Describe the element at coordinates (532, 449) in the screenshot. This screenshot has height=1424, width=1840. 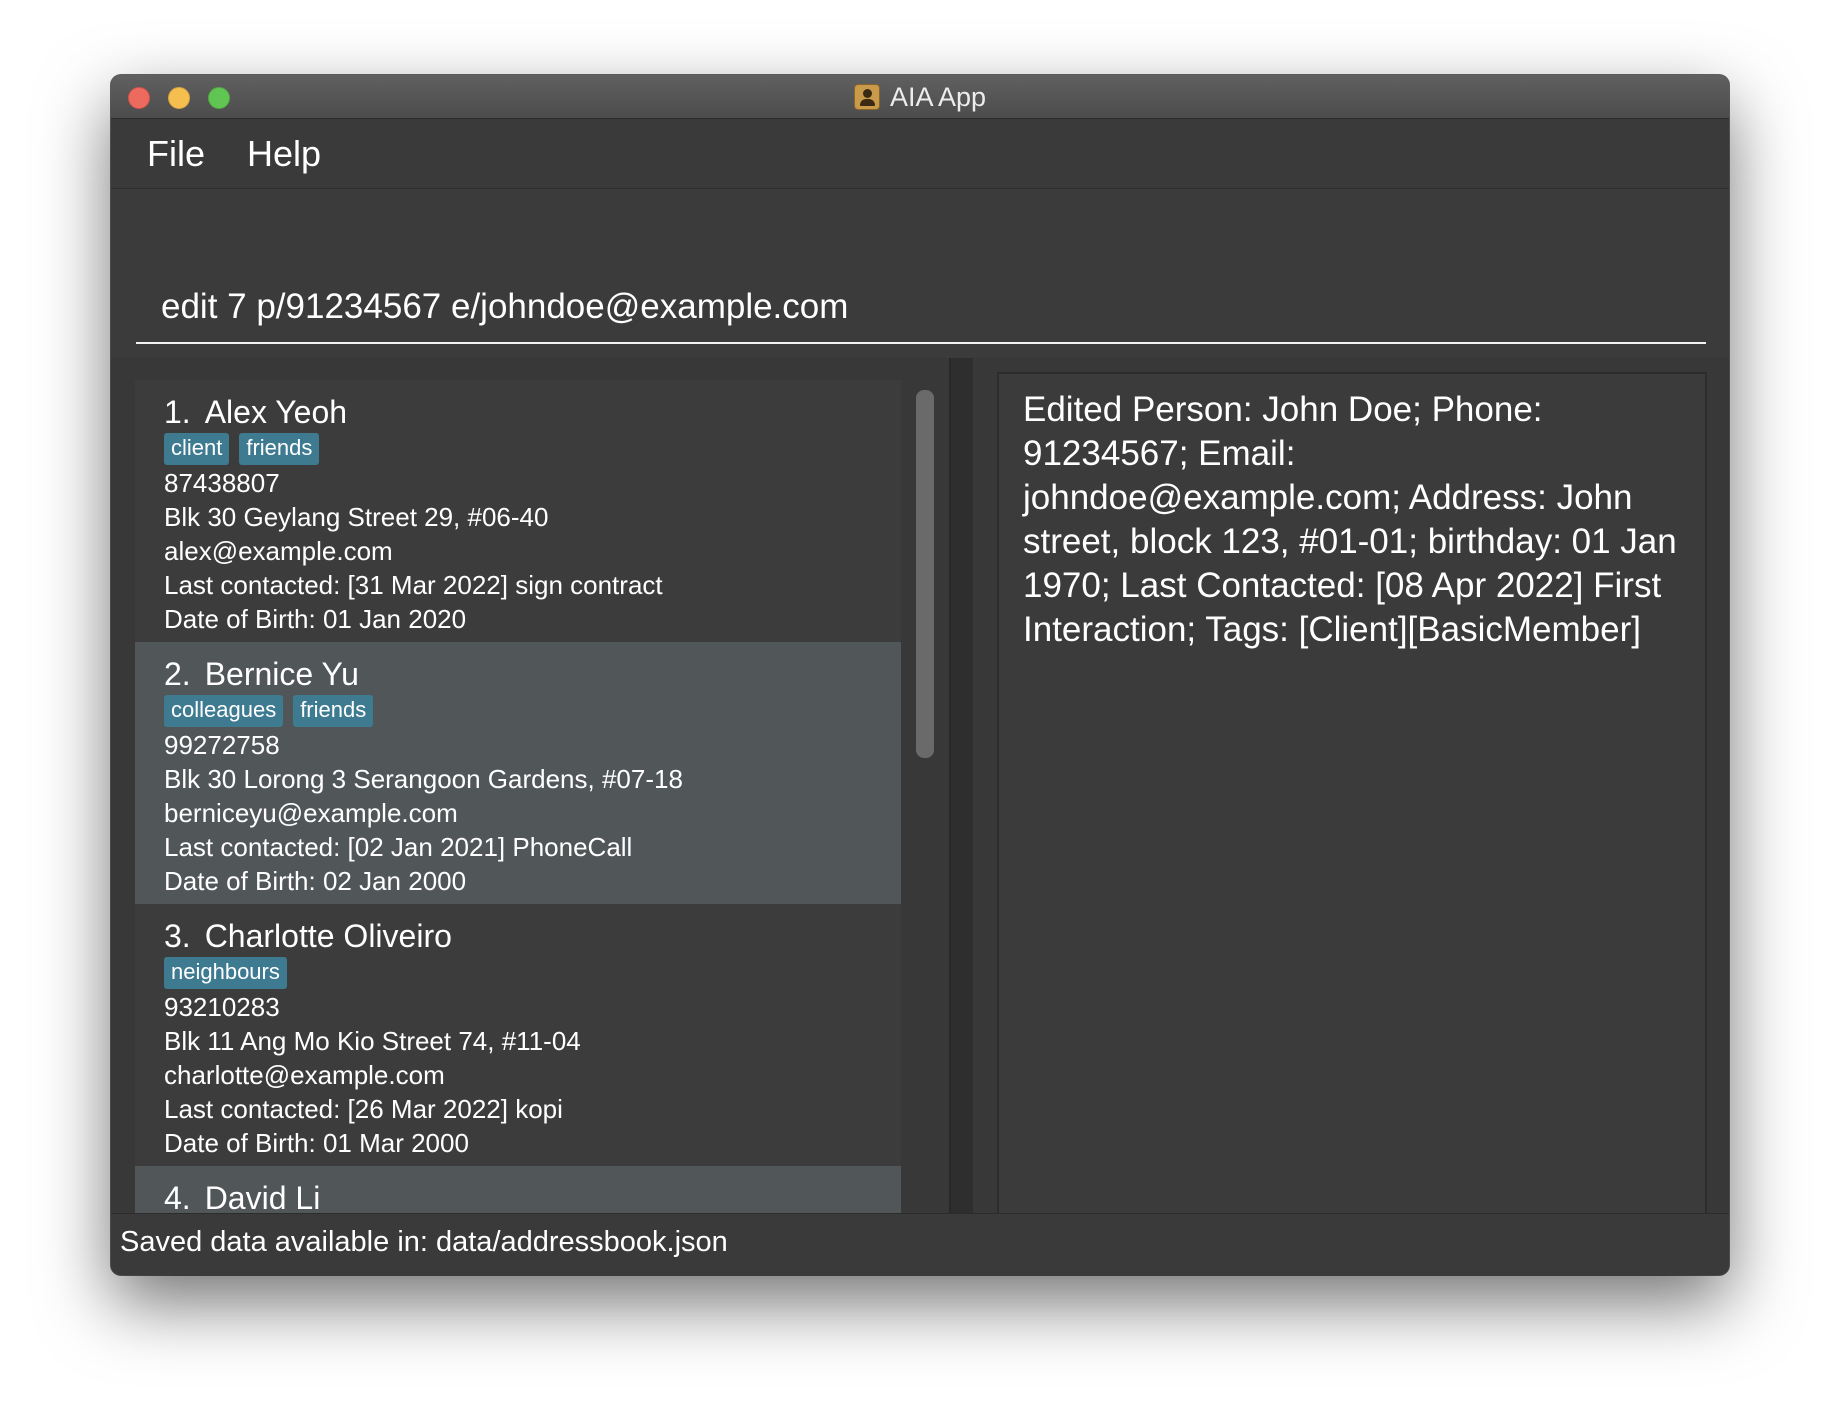
I see `person-tags: client friends` at that location.